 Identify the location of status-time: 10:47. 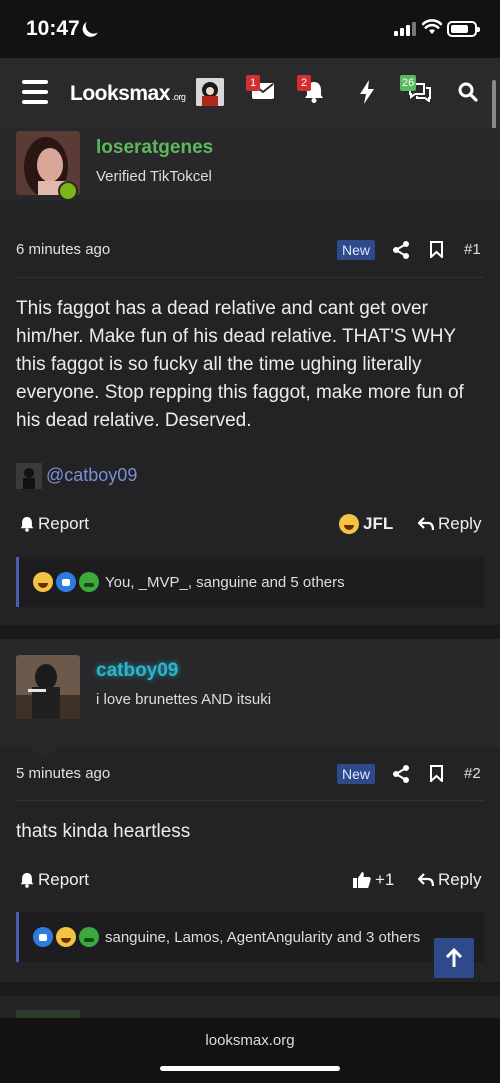
(53, 28).